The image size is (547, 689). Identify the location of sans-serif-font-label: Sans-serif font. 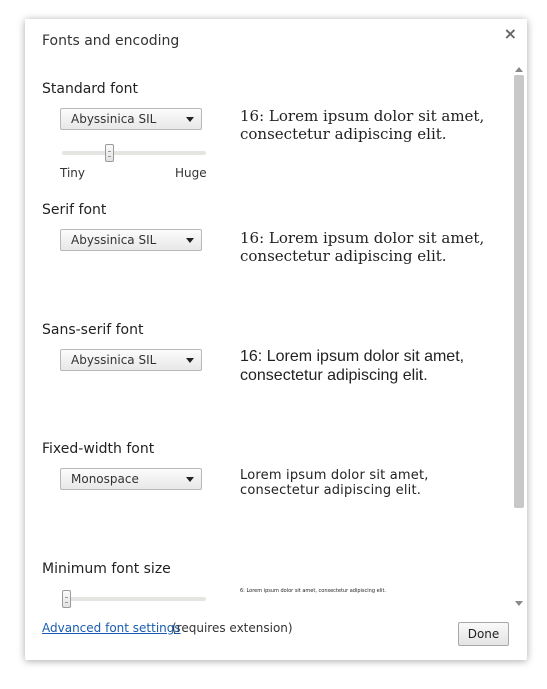
(93, 330).